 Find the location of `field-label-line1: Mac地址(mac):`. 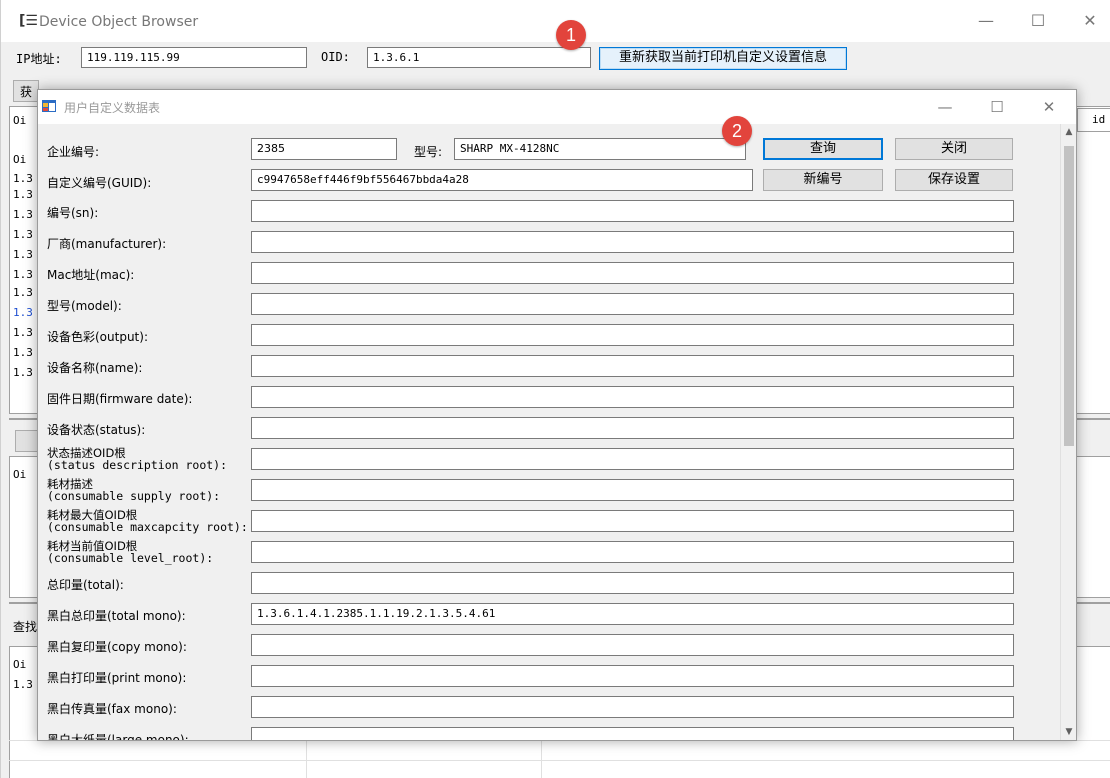

field-label-line1: Mac地址(mac): is located at coordinates (91, 275).